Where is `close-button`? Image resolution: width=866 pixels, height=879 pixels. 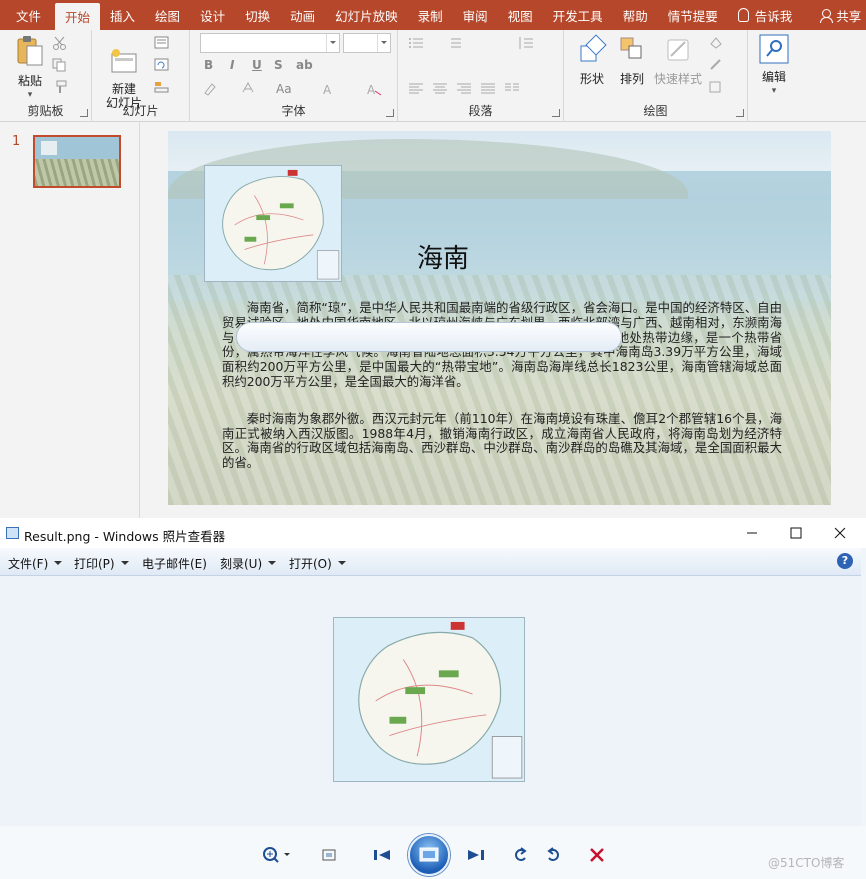
close-button is located at coordinates (840, 533).